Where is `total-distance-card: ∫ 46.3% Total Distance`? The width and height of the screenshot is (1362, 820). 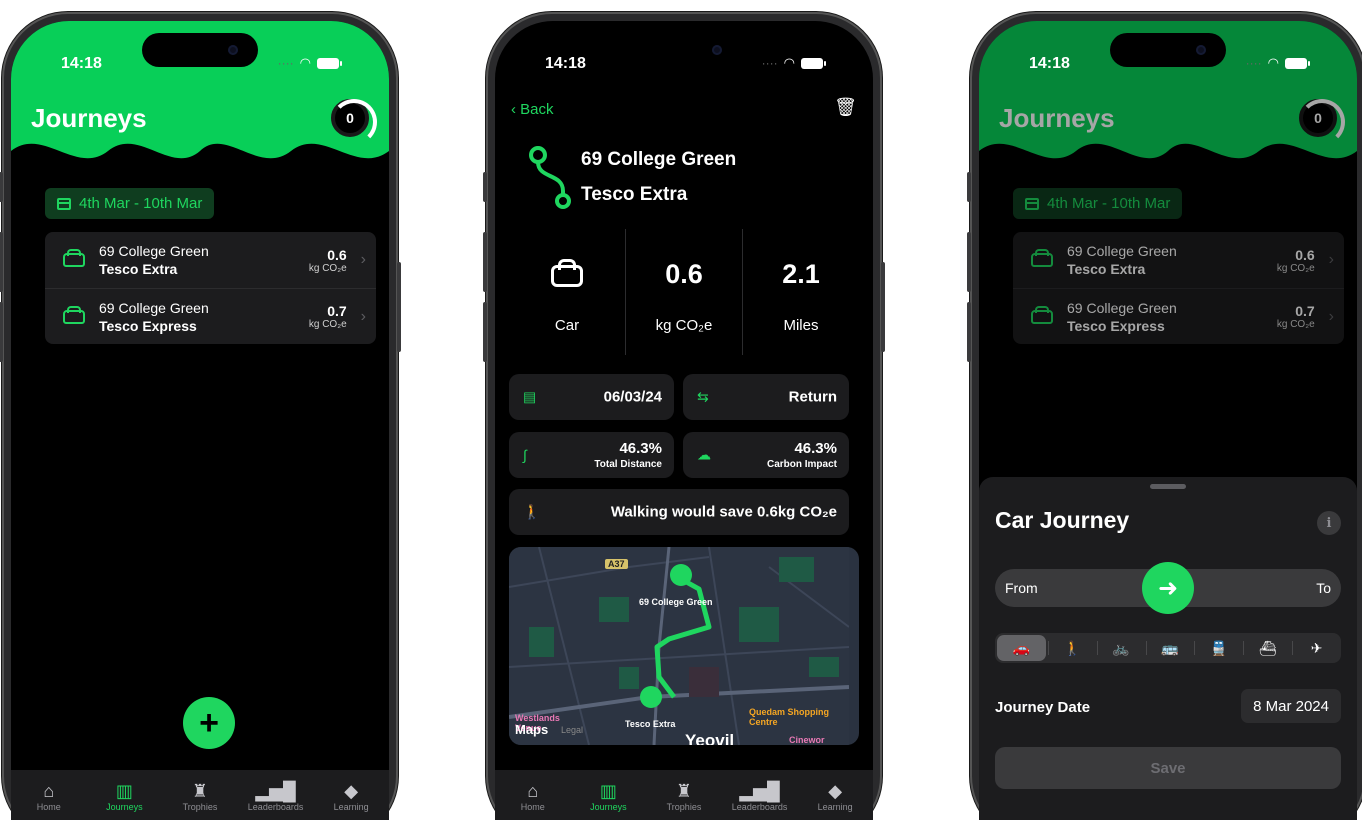
total-distance-card: ∫ 46.3% Total Distance is located at coordinates (591, 455).